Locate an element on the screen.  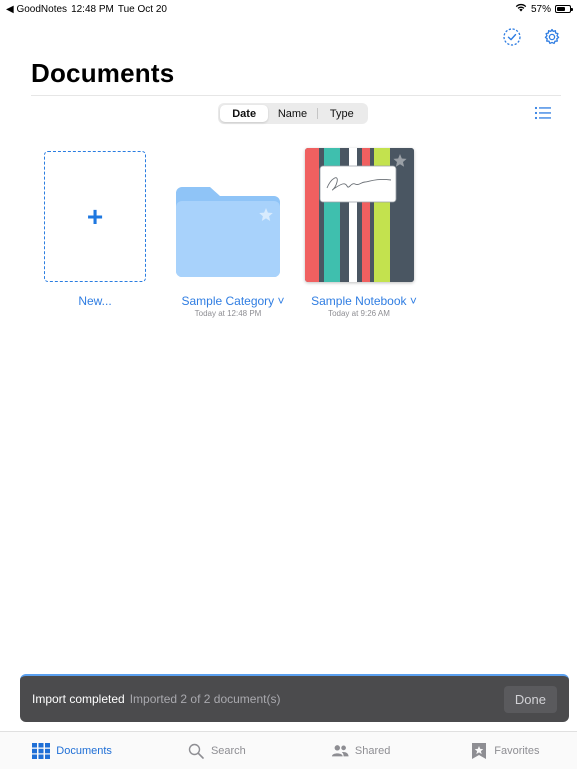
battery-percent: 57% is located at coordinates (540, 9).